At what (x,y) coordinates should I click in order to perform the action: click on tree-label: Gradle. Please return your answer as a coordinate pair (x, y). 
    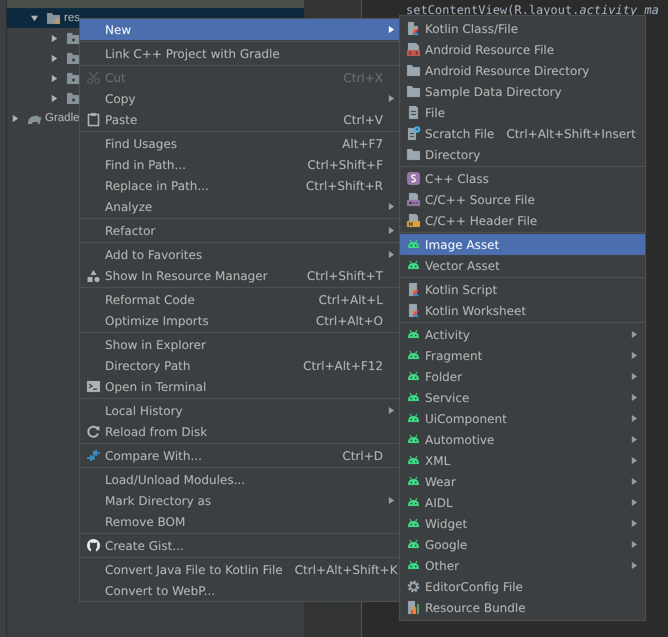
    Looking at the image, I should click on (62, 118).